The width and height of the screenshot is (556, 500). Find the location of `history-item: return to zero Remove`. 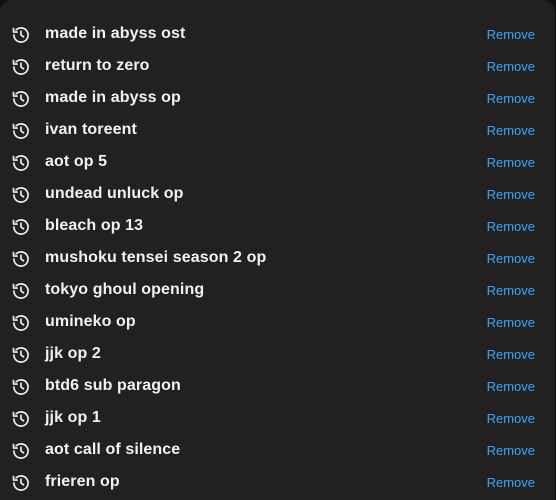

history-item: return to zero Remove is located at coordinates (277, 66).